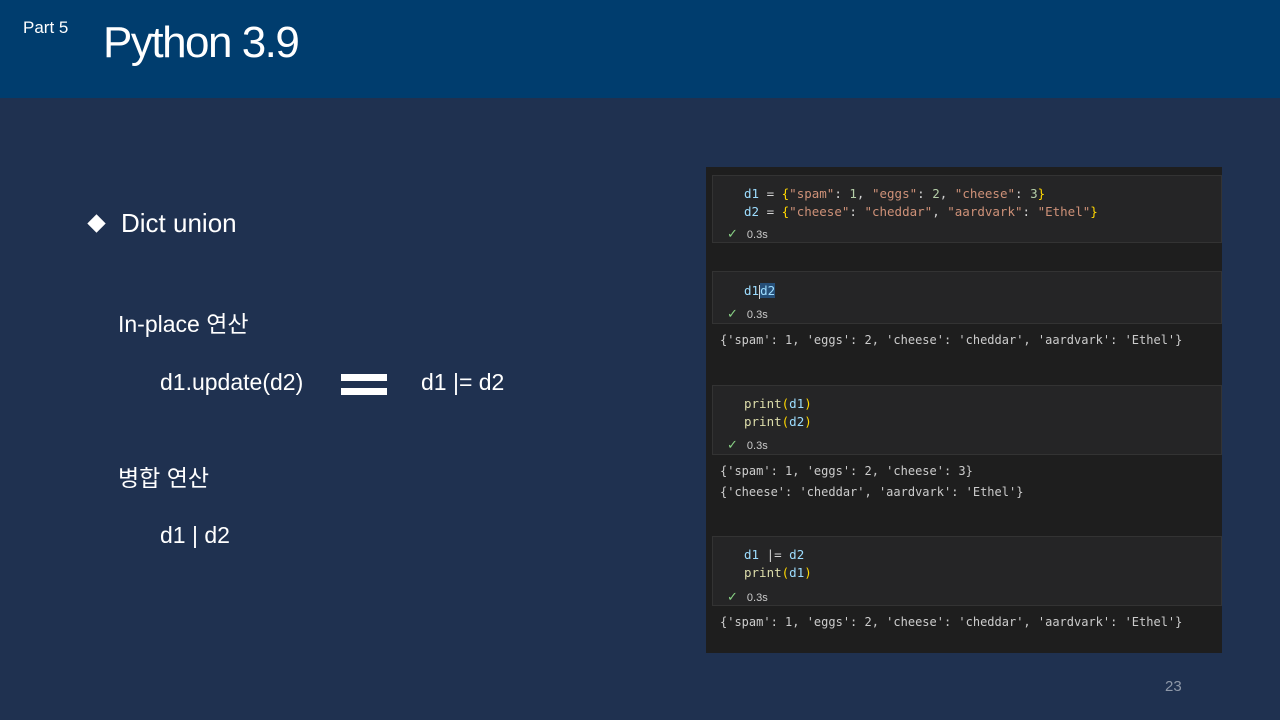 This screenshot has height=720, width=1280. Describe the element at coordinates (195, 535) in the screenshot. I see `merge-expression: d1 | d2` at that location.